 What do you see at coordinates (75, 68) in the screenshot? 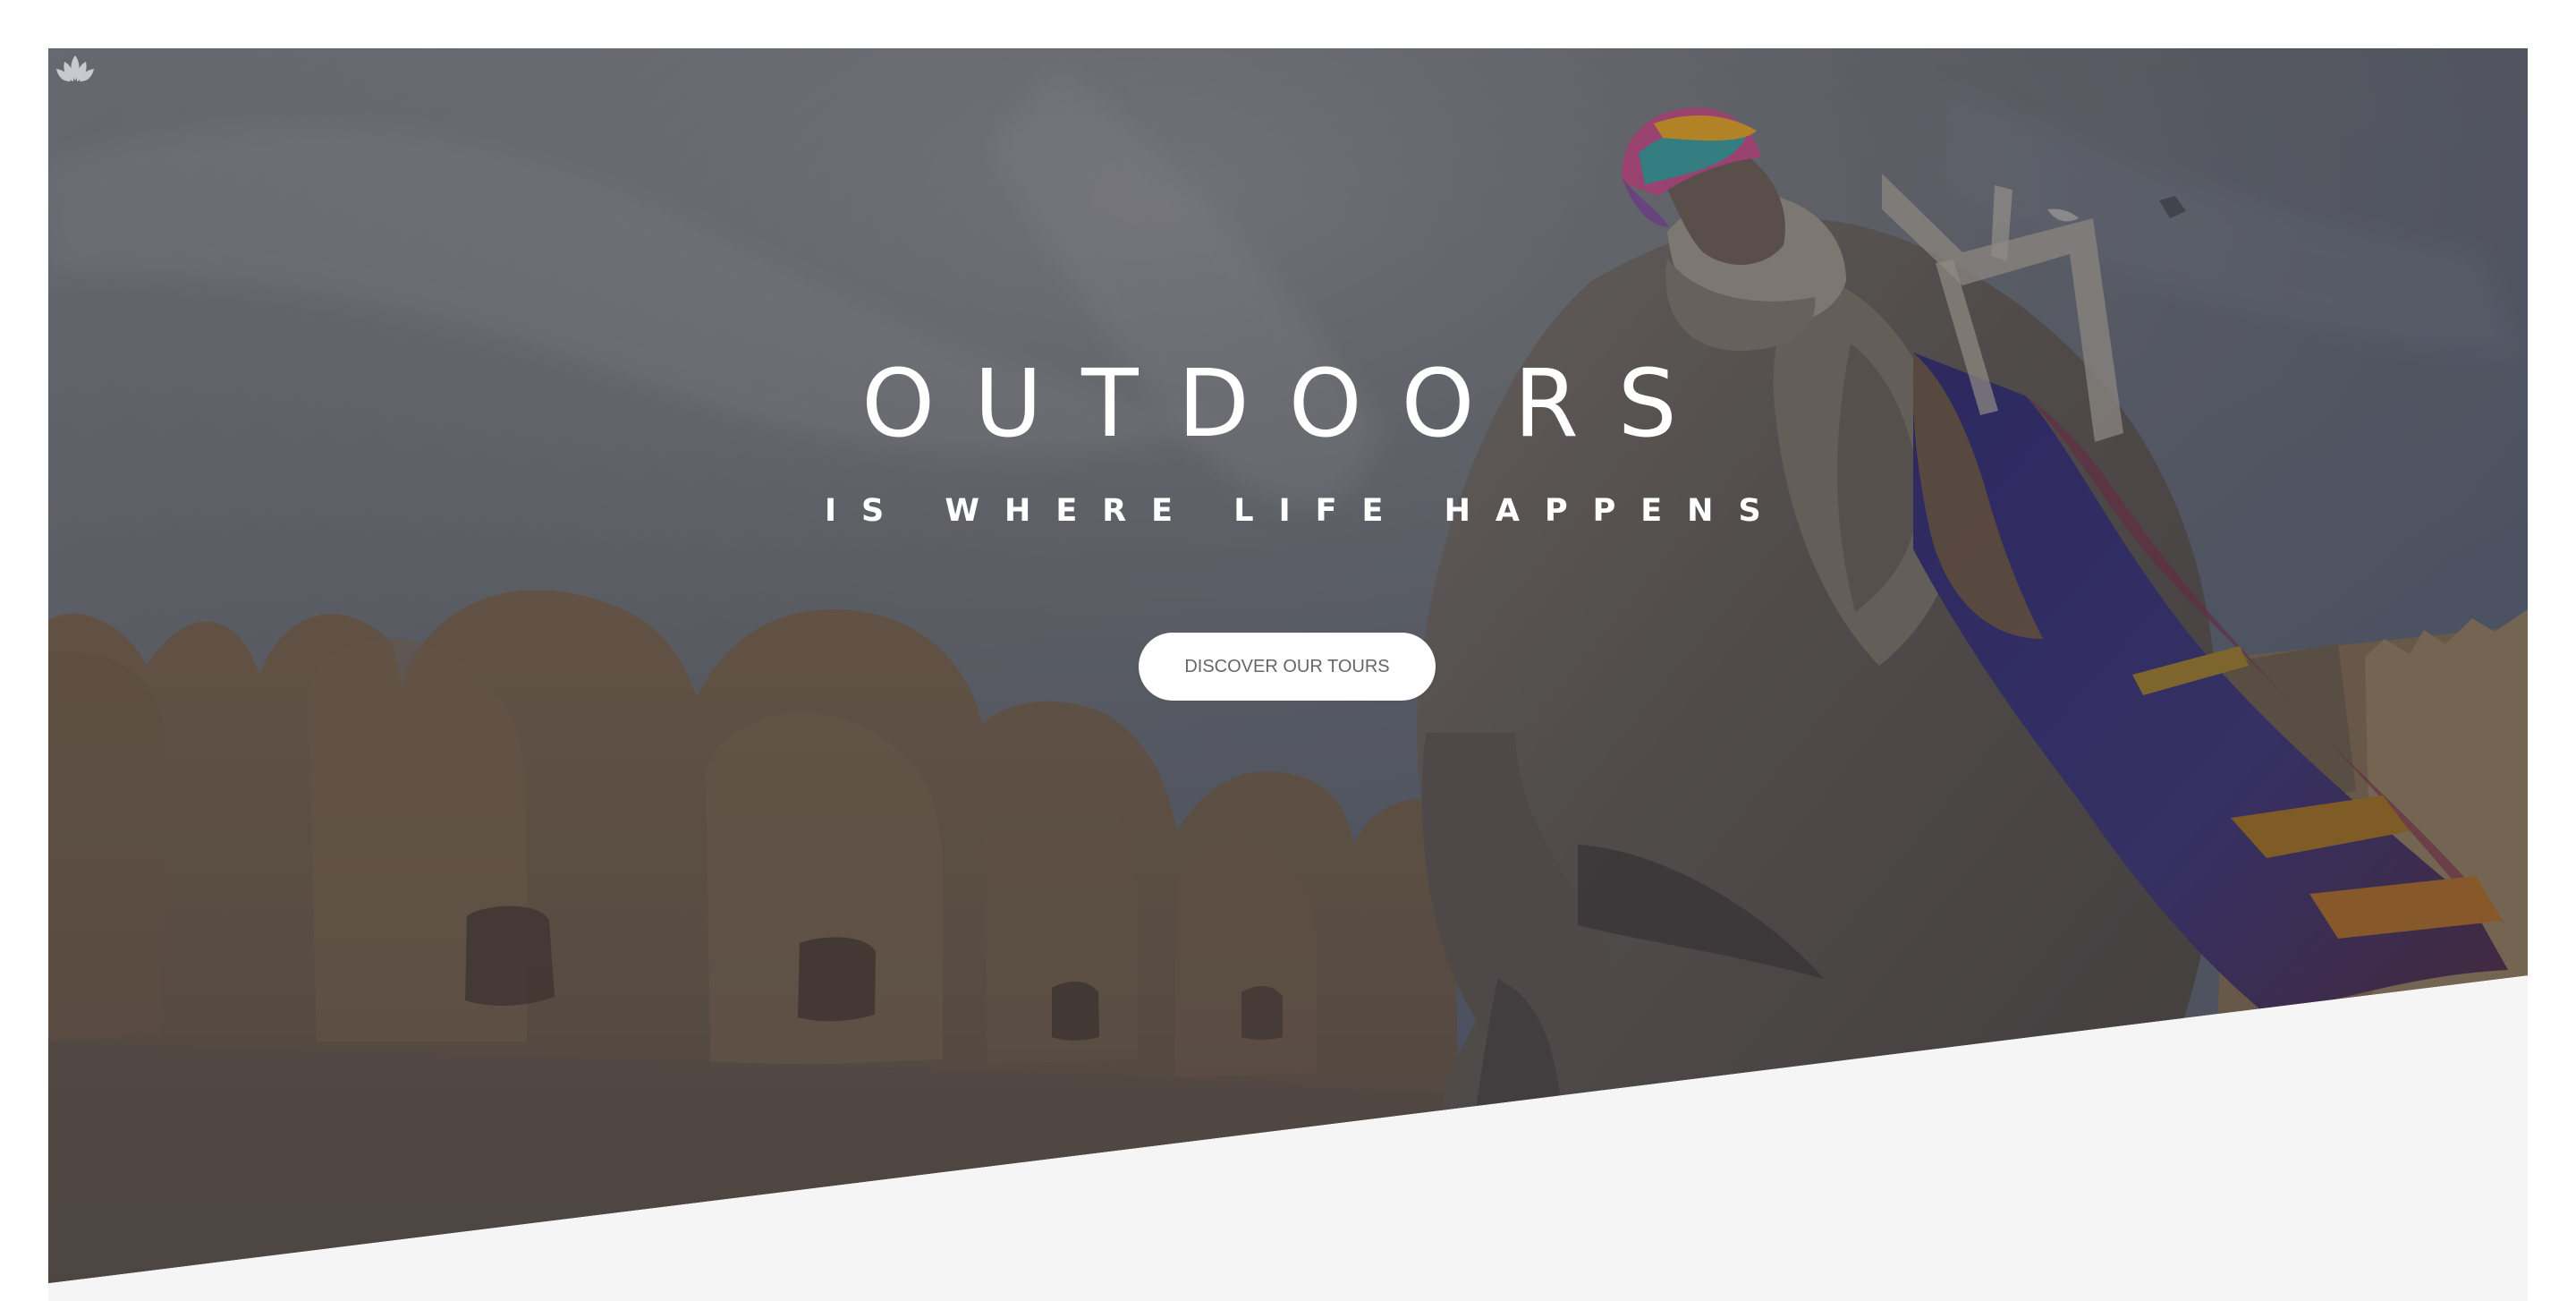
I see `lotus-logo-icon` at bounding box center [75, 68].